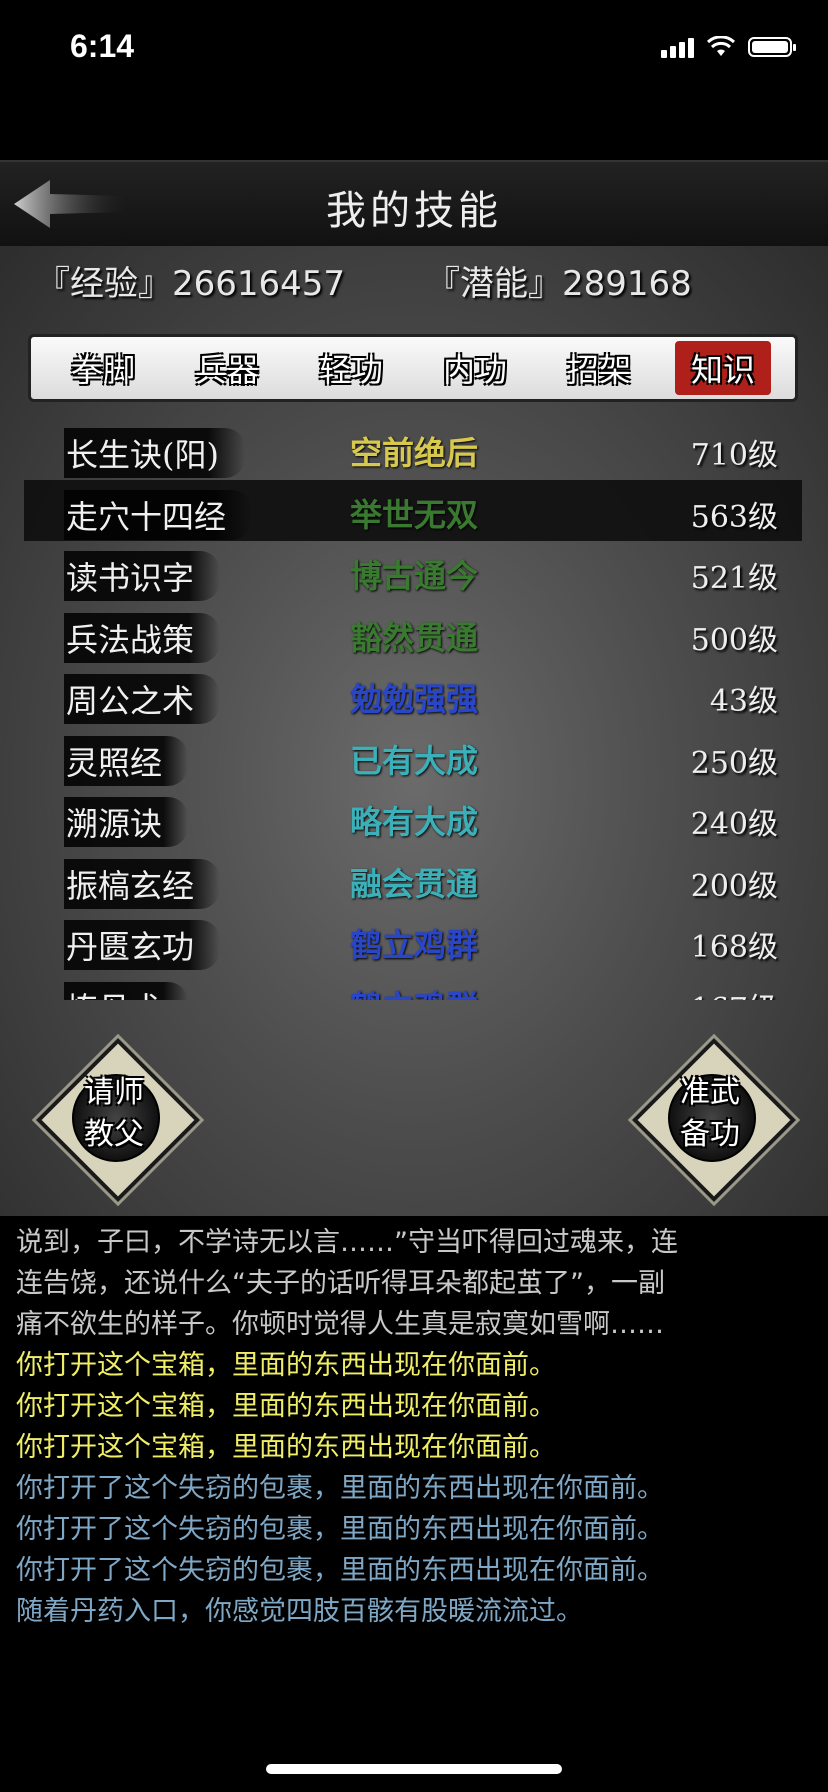  Describe the element at coordinates (772, 47) in the screenshot. I see `battery-icon` at that location.